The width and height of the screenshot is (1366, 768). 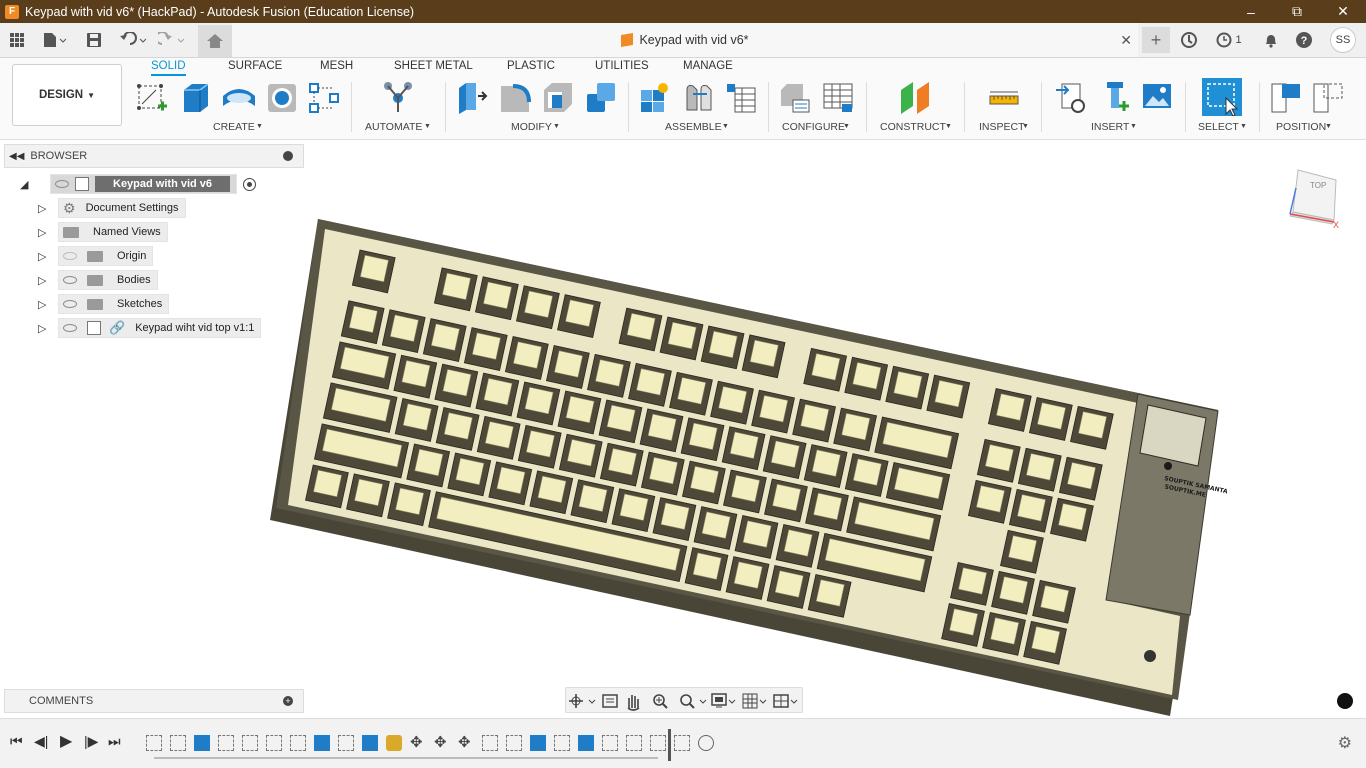 What do you see at coordinates (1126, 40) in the screenshot?
I see `close-tab-icon: ✕` at bounding box center [1126, 40].